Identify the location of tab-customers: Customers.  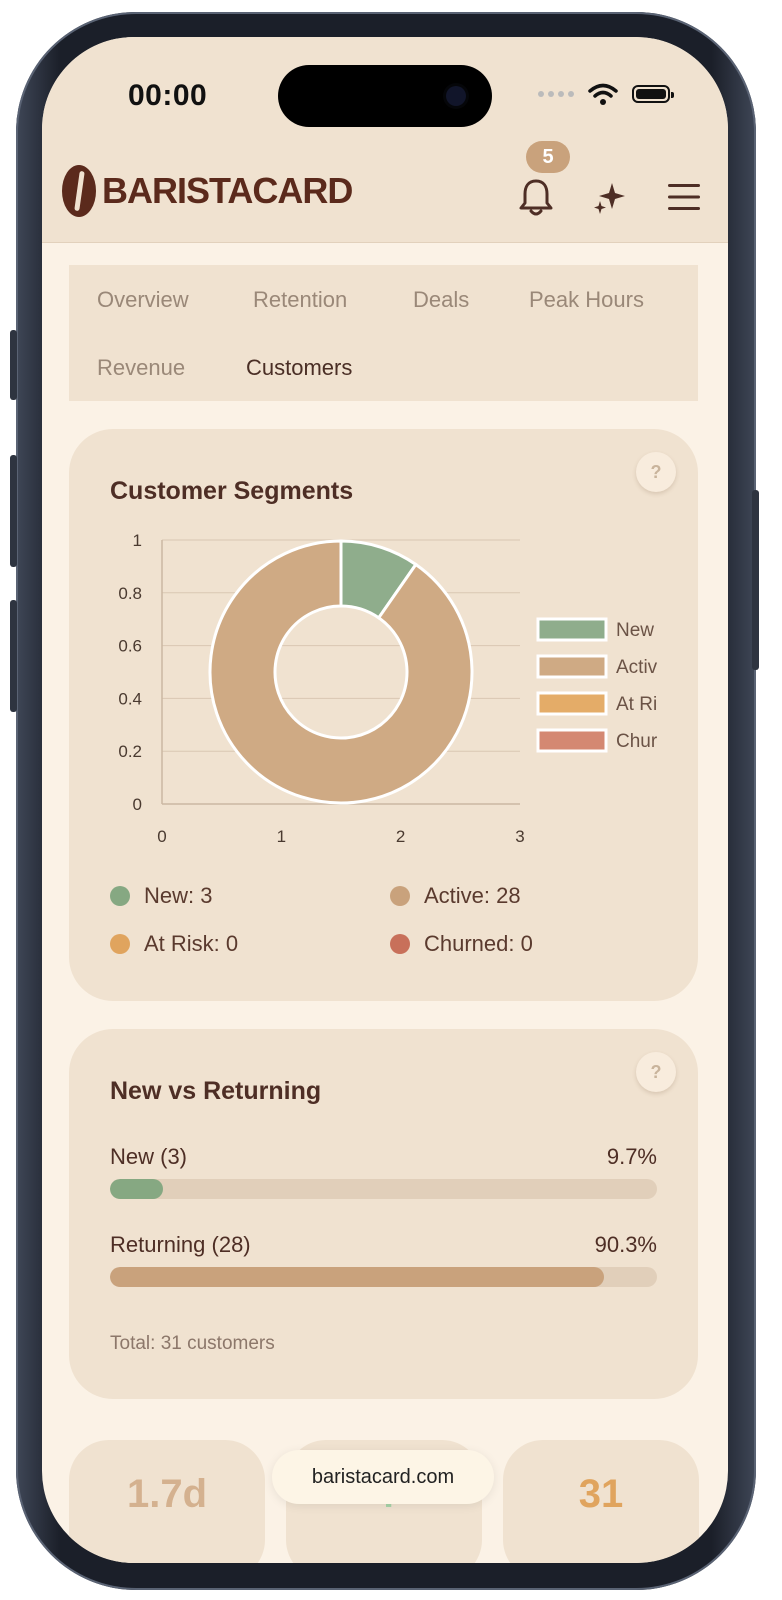
(299, 368).